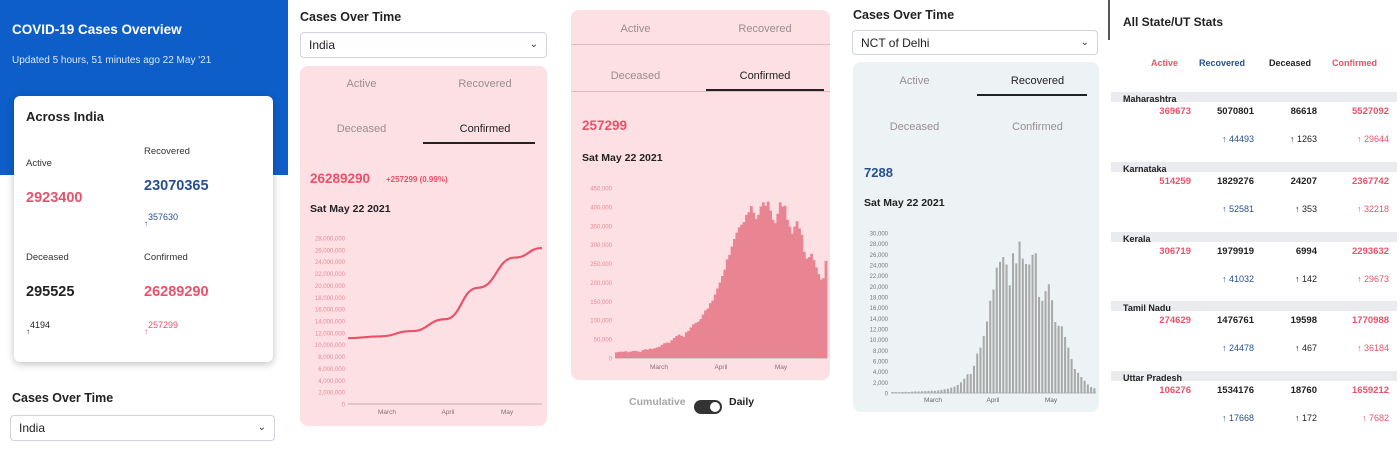 This screenshot has width=1400, height=467. I want to click on state-name: Kerala, so click(1137, 239).